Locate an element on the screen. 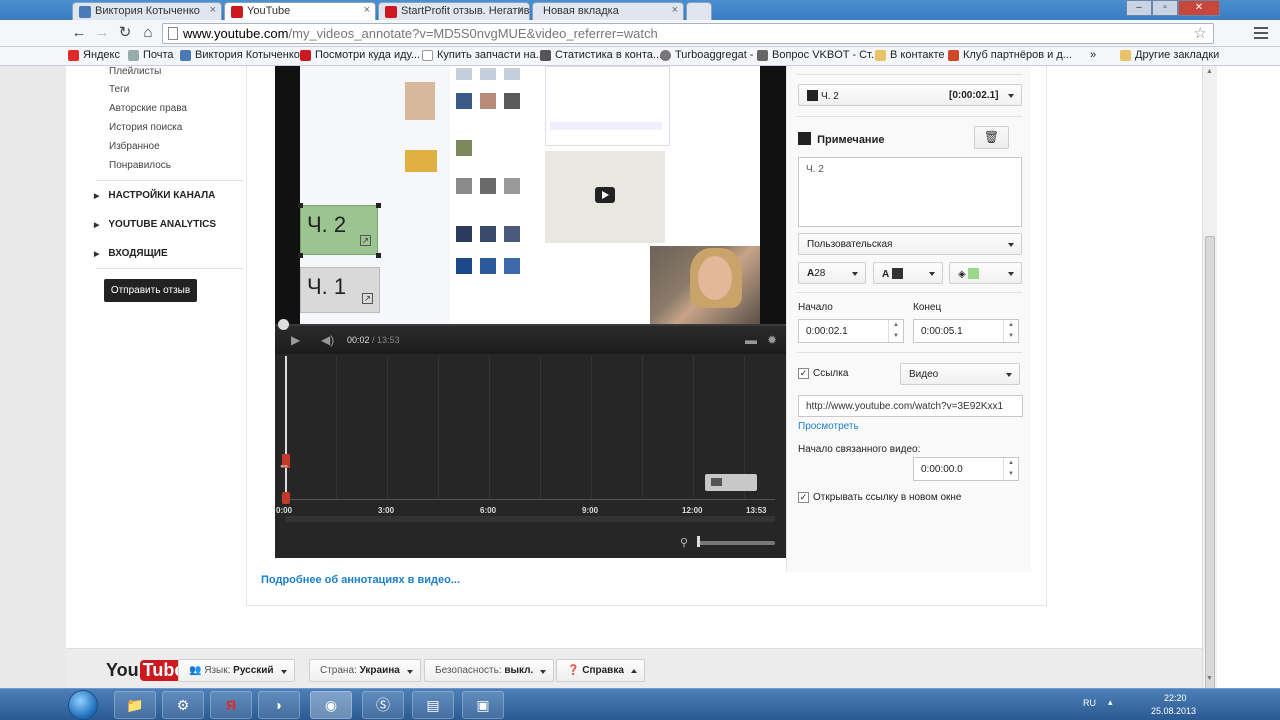 The height and width of the screenshot is (720, 1280). yandex-taskbar-icon: Я is located at coordinates (231, 705).